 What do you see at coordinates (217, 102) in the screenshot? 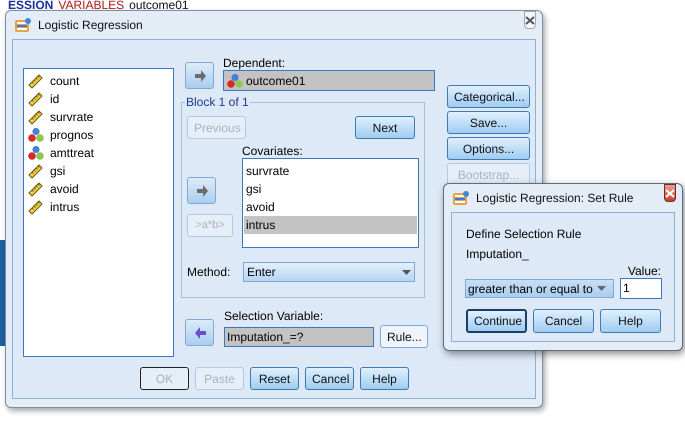
I see `block-label: Block 1 of 1` at bounding box center [217, 102].